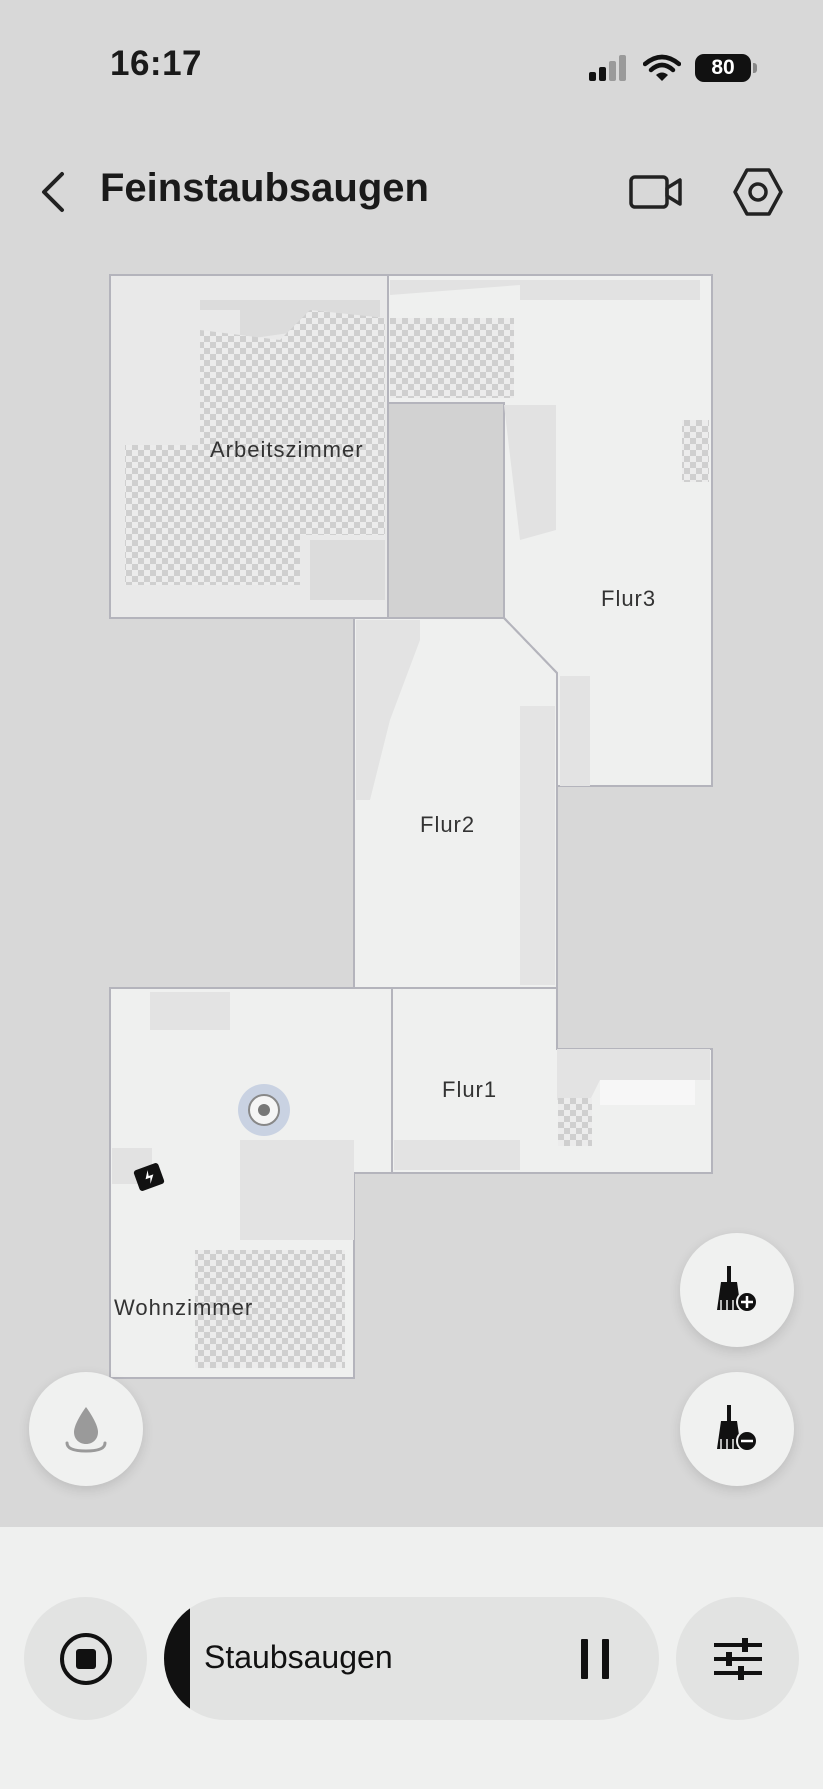 Image resolution: width=823 pixels, height=1789 pixels. I want to click on pause-button, so click(596, 1659).